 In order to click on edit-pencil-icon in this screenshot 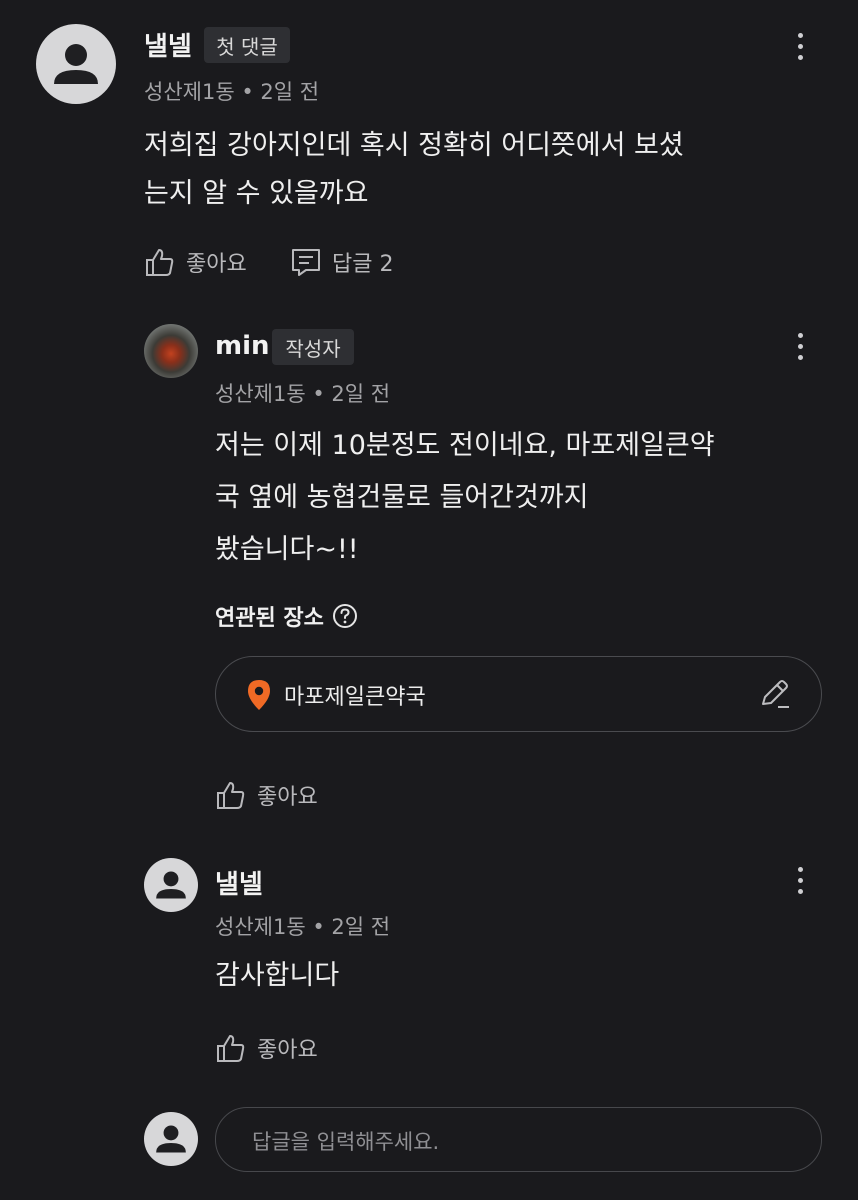, I will do `click(775, 694)`.